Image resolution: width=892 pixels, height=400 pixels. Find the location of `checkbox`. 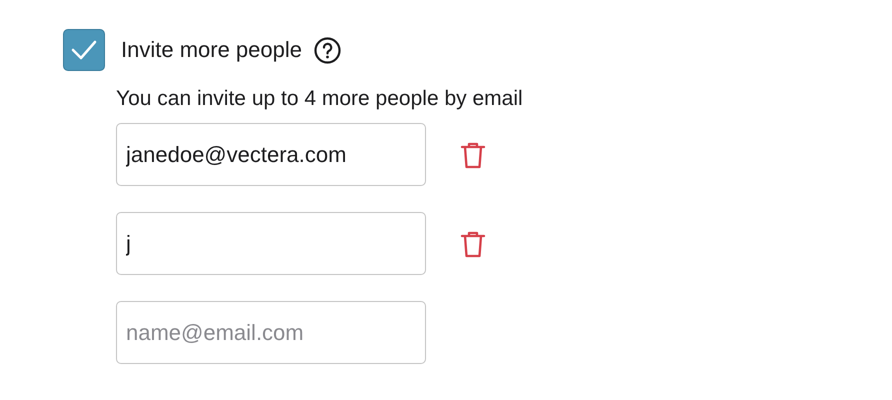

checkbox is located at coordinates (84, 50).